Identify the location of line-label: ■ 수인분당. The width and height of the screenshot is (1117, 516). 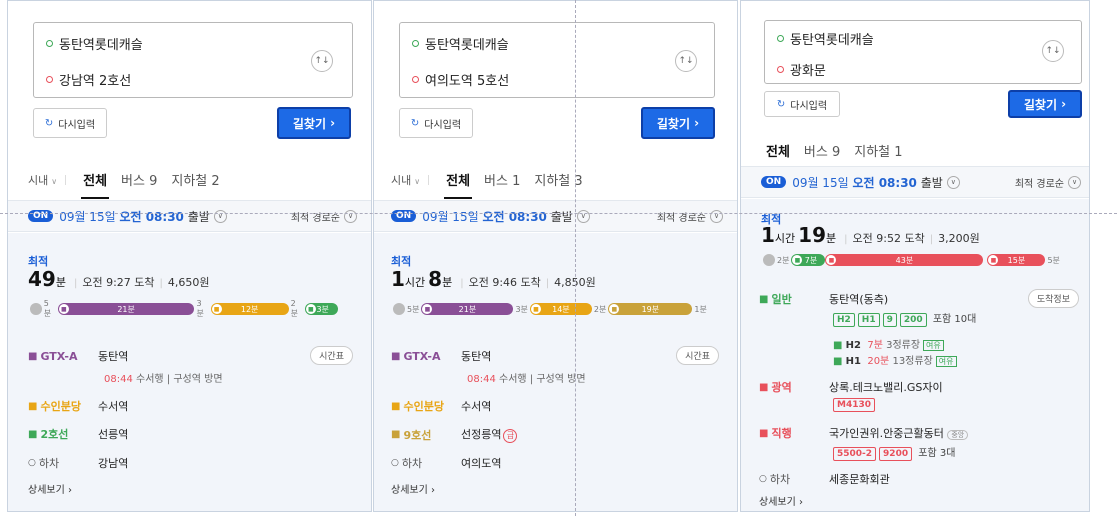
(63, 406).